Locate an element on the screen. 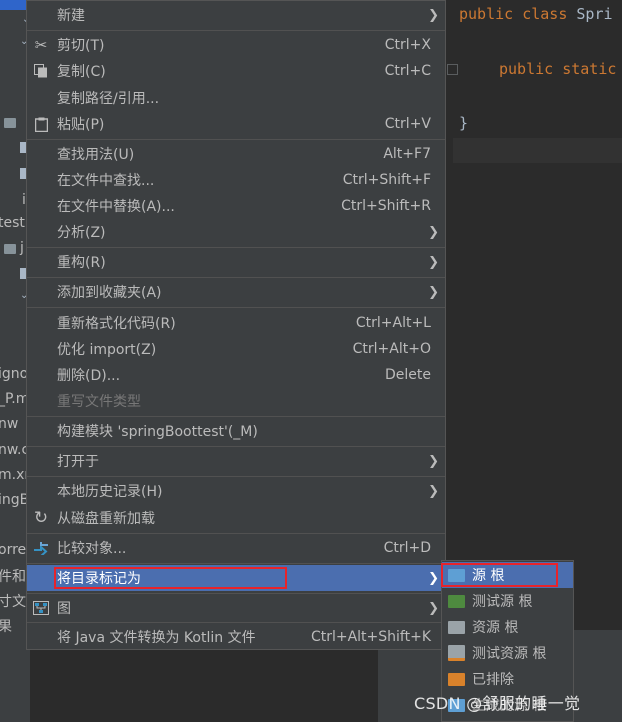 Image resolution: width=622 pixels, height=722 pixels. menu-item-refactor: 重构(R) ❯ is located at coordinates (236, 262).